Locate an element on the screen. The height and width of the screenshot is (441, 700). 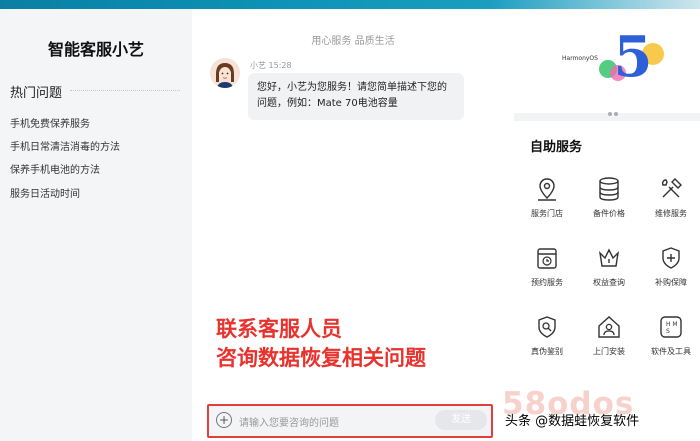
location-pin-icon is located at coordinates (547, 189).